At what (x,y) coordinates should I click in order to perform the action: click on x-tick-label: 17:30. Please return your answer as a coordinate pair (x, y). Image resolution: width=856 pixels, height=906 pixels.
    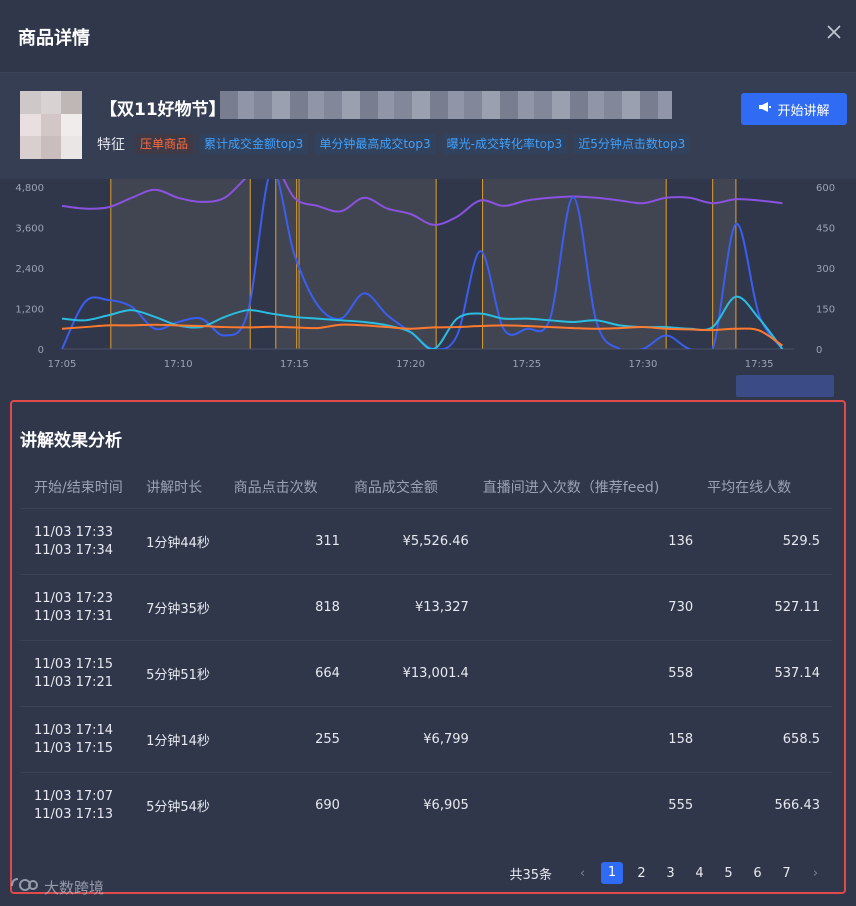
    Looking at the image, I should click on (643, 364).